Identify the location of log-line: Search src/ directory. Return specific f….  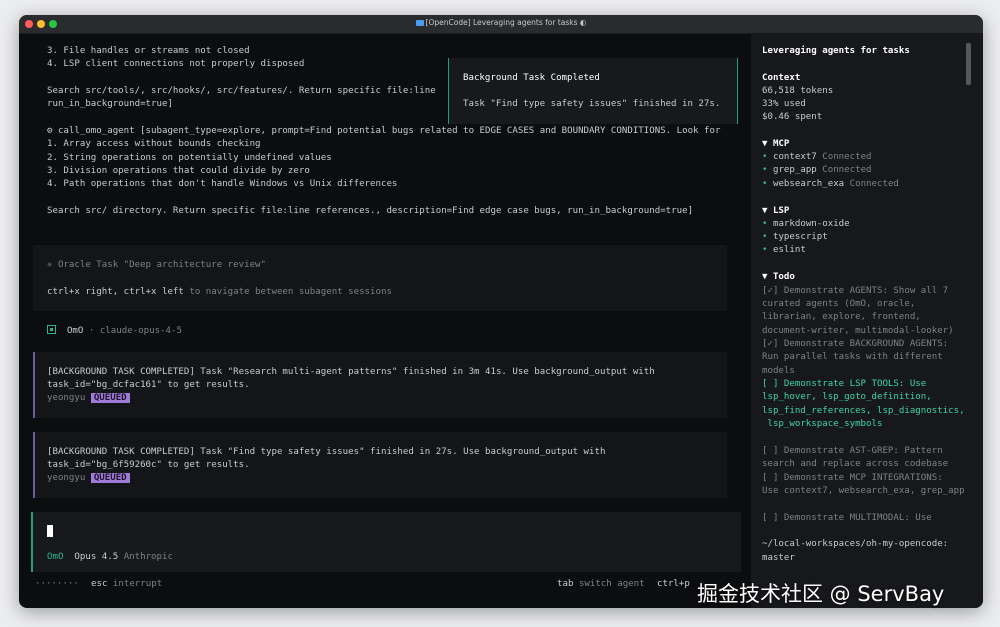
(370, 211).